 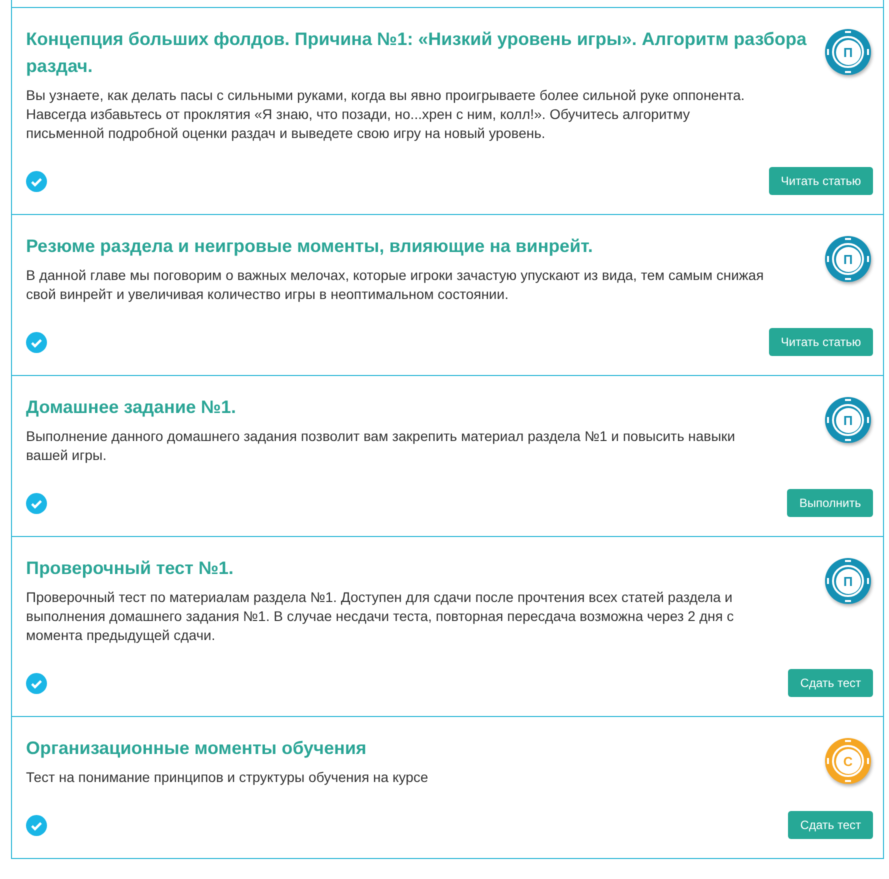 I want to click on lesson-description: Выполнение данного домашнего задания позволит вам закрепить материал раздела №1 и повысить навыки вашей игры., so click(x=381, y=446).